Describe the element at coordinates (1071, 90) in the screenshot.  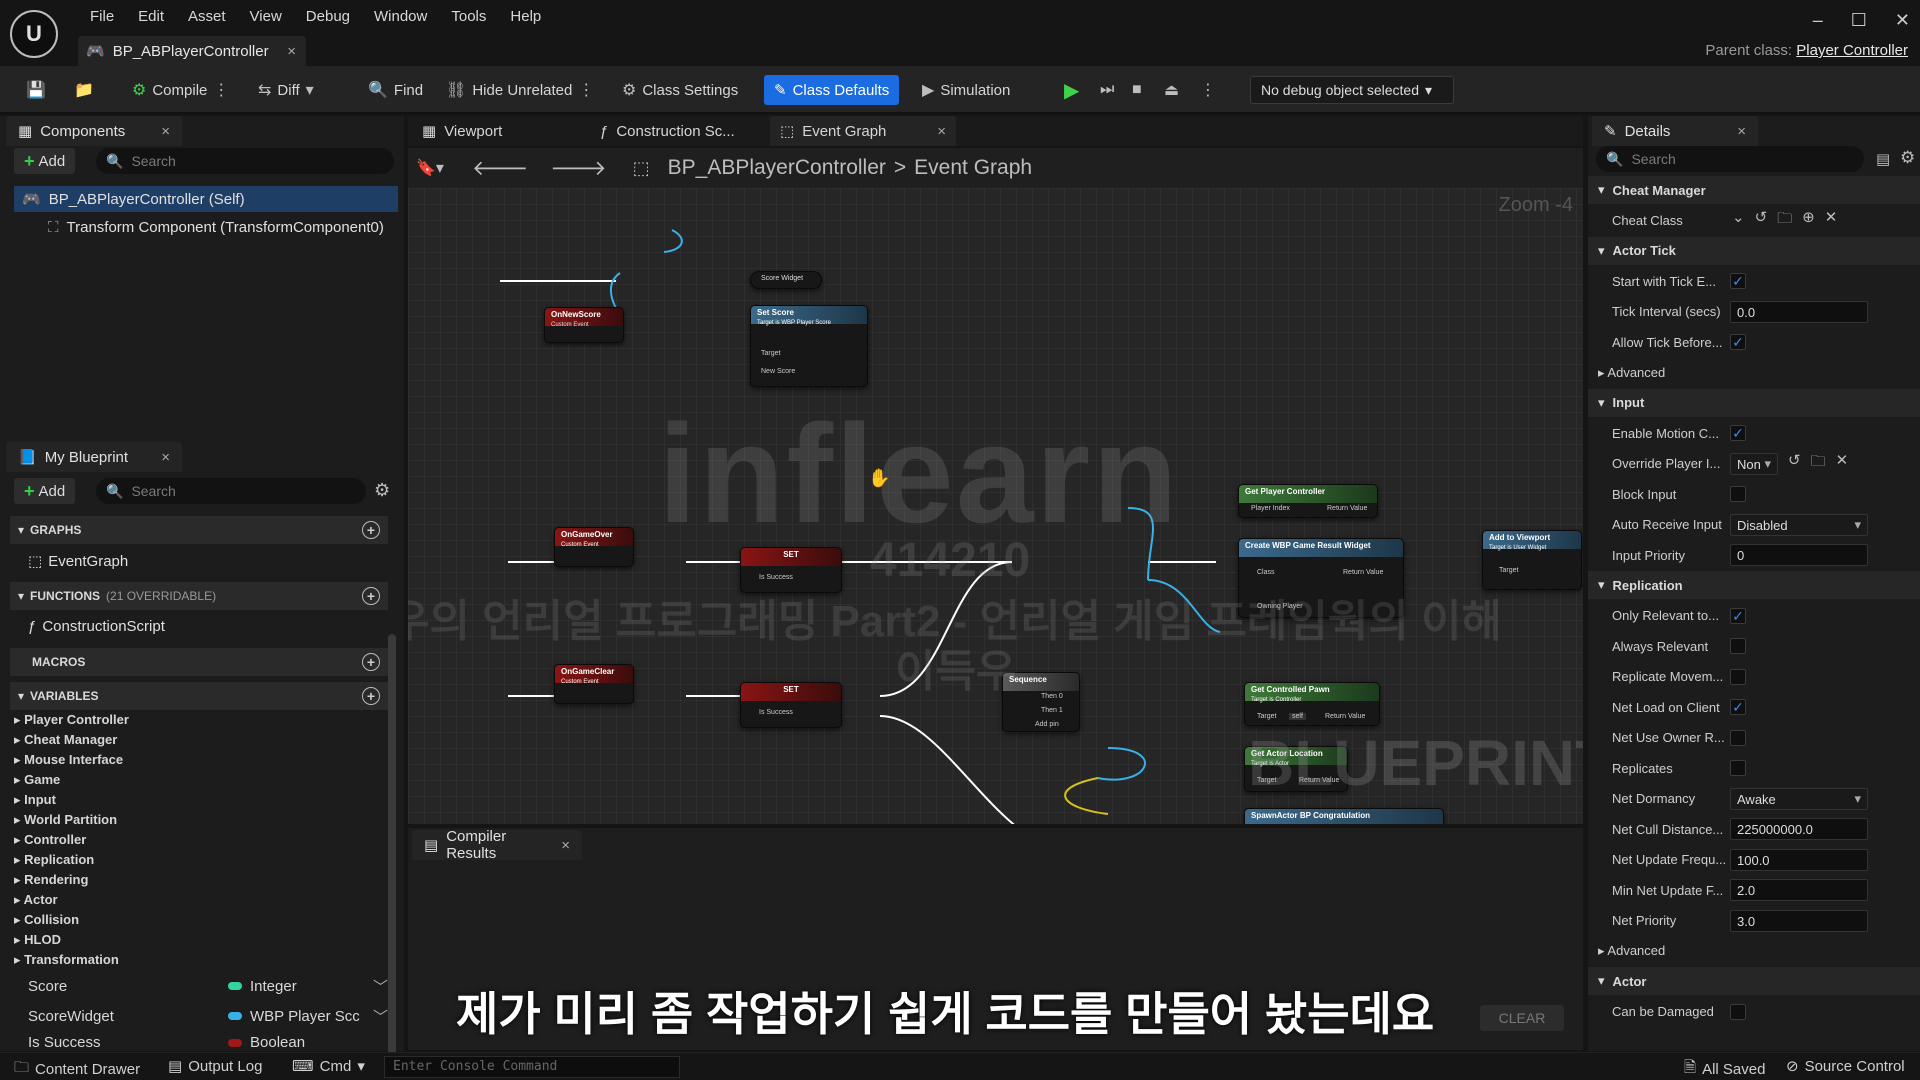
I see `play-button: ▶` at that location.